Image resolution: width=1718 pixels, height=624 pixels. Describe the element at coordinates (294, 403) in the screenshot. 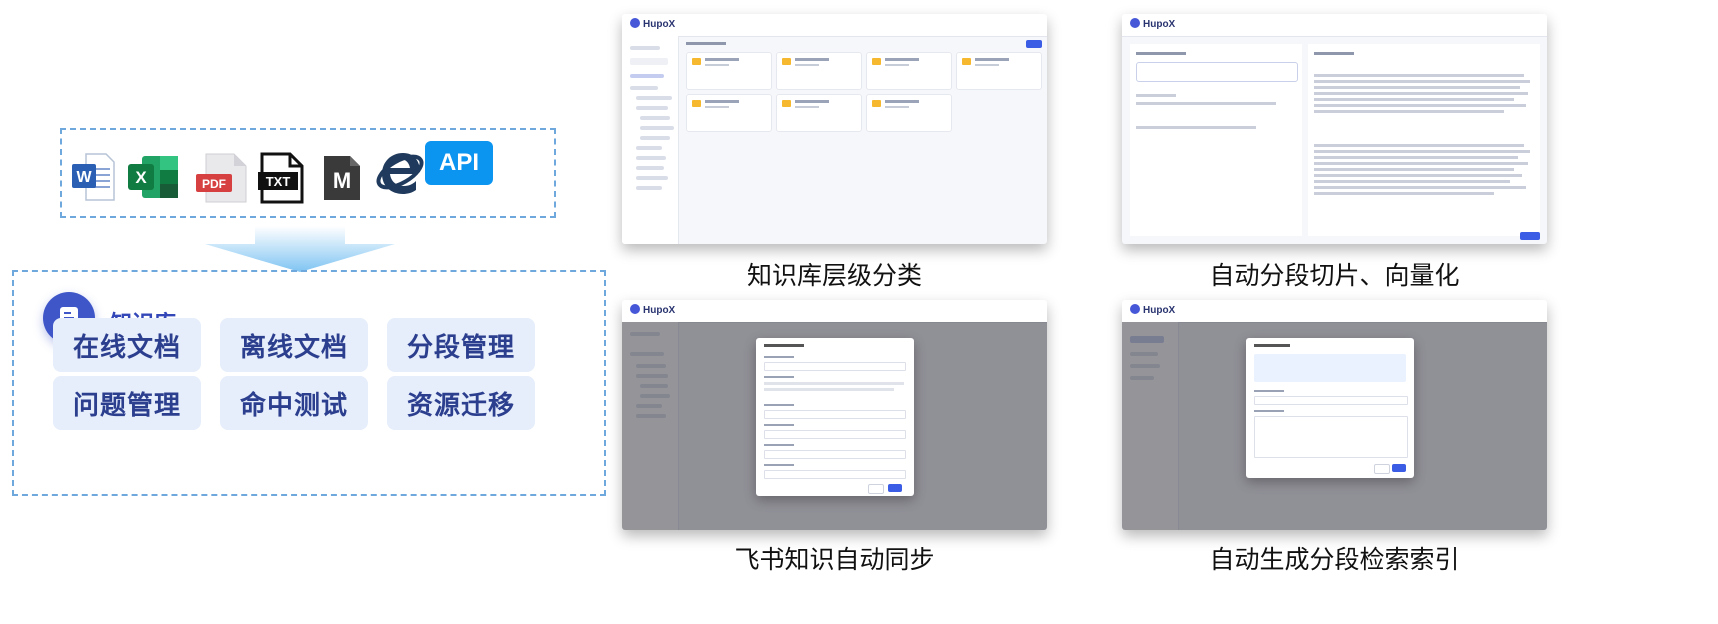

I see `feature-hit-testing: 命中测试` at that location.